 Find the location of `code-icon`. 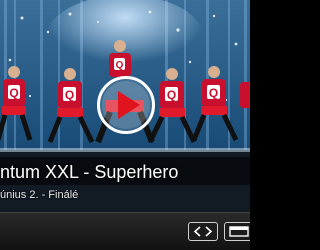

code-icon is located at coordinates (203, 231).